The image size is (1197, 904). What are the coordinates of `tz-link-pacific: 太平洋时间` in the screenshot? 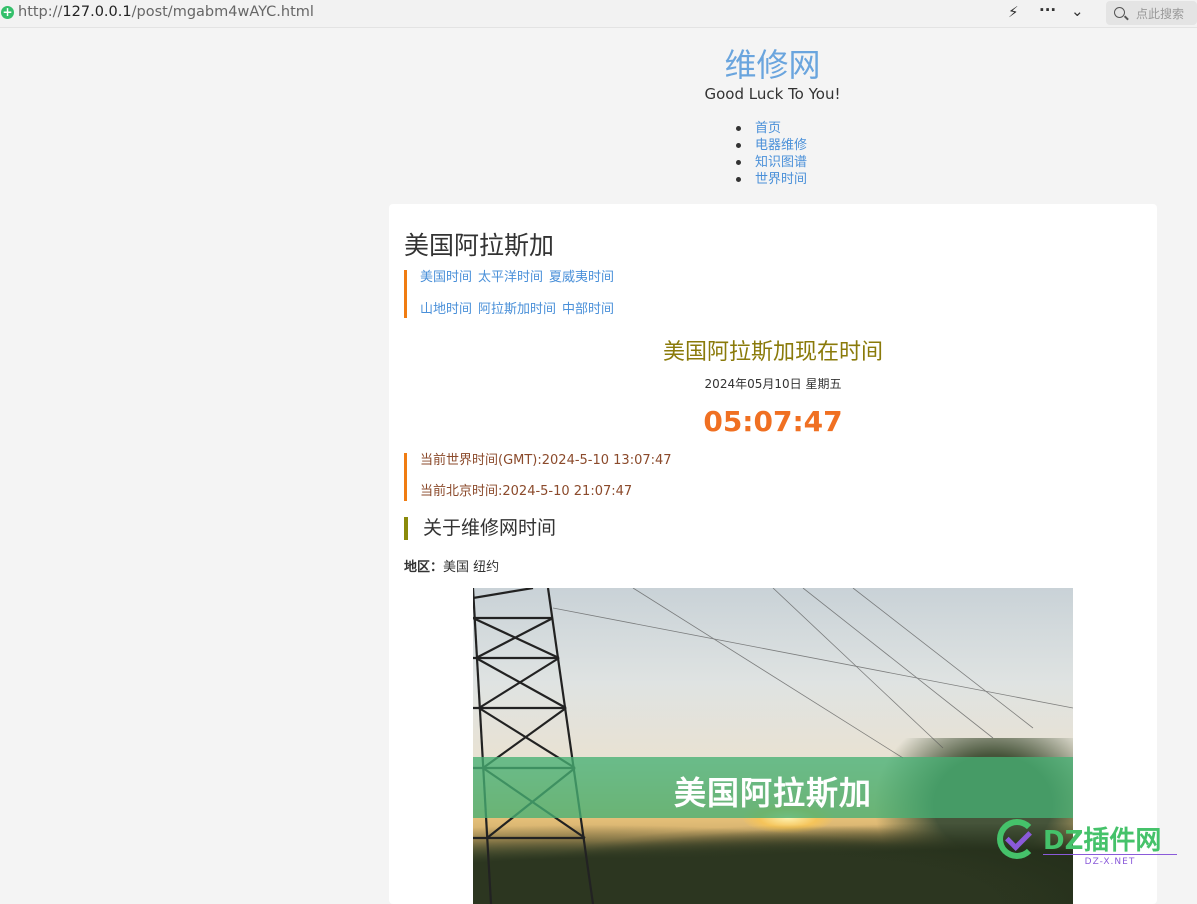 It's located at (510, 277).